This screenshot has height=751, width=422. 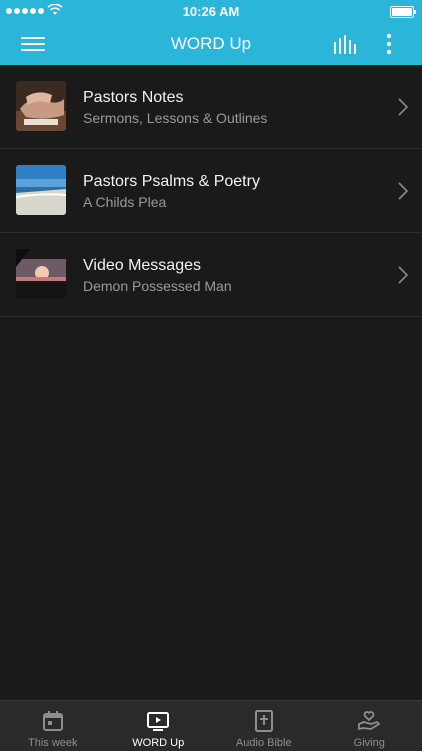 I want to click on item-subtitle: Demon Possessed Man, so click(x=157, y=286).